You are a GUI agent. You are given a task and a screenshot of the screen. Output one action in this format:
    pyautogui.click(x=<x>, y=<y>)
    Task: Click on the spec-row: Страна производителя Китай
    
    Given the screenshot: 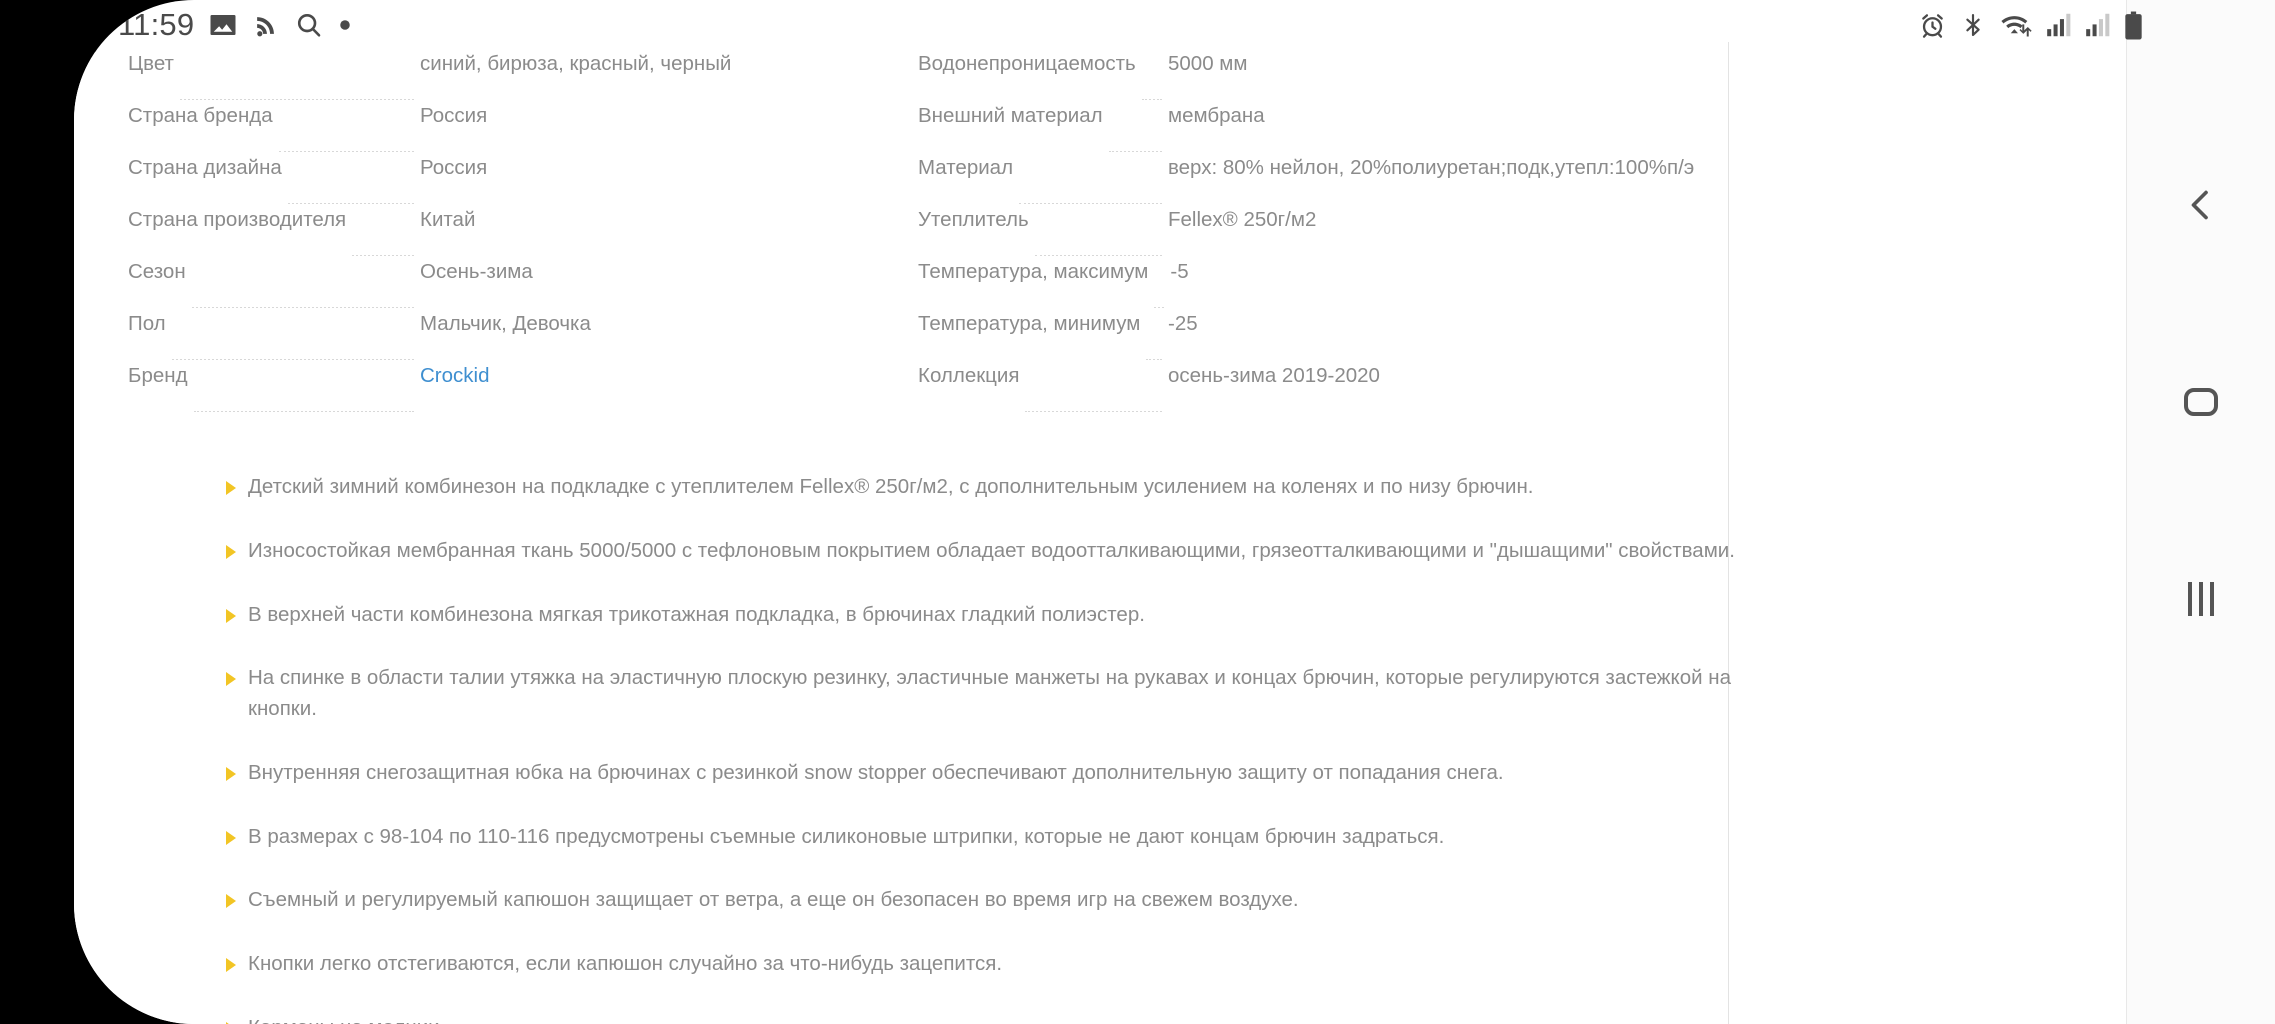 What is the action you would take?
    pyautogui.click(x=514, y=234)
    